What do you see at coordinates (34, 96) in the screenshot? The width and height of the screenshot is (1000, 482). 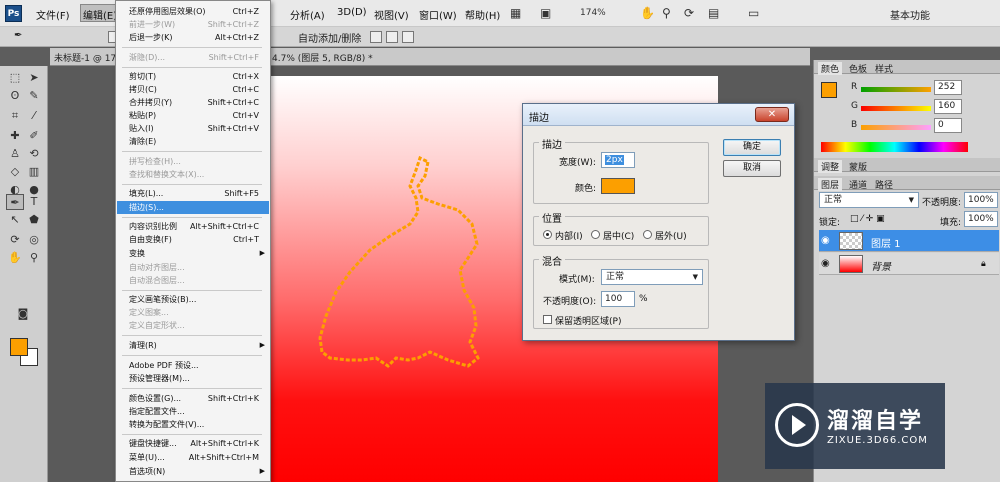 I see `quick-select-tool-icon: ✎` at bounding box center [34, 96].